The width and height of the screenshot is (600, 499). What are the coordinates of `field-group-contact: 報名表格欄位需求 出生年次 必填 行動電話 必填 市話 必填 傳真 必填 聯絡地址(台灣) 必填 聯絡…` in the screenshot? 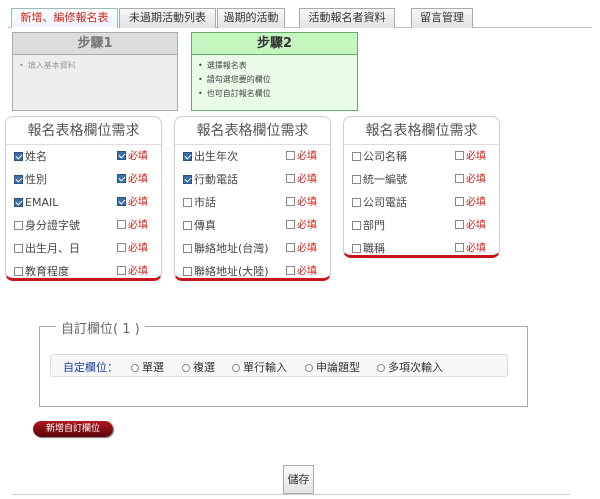 It's located at (252, 198).